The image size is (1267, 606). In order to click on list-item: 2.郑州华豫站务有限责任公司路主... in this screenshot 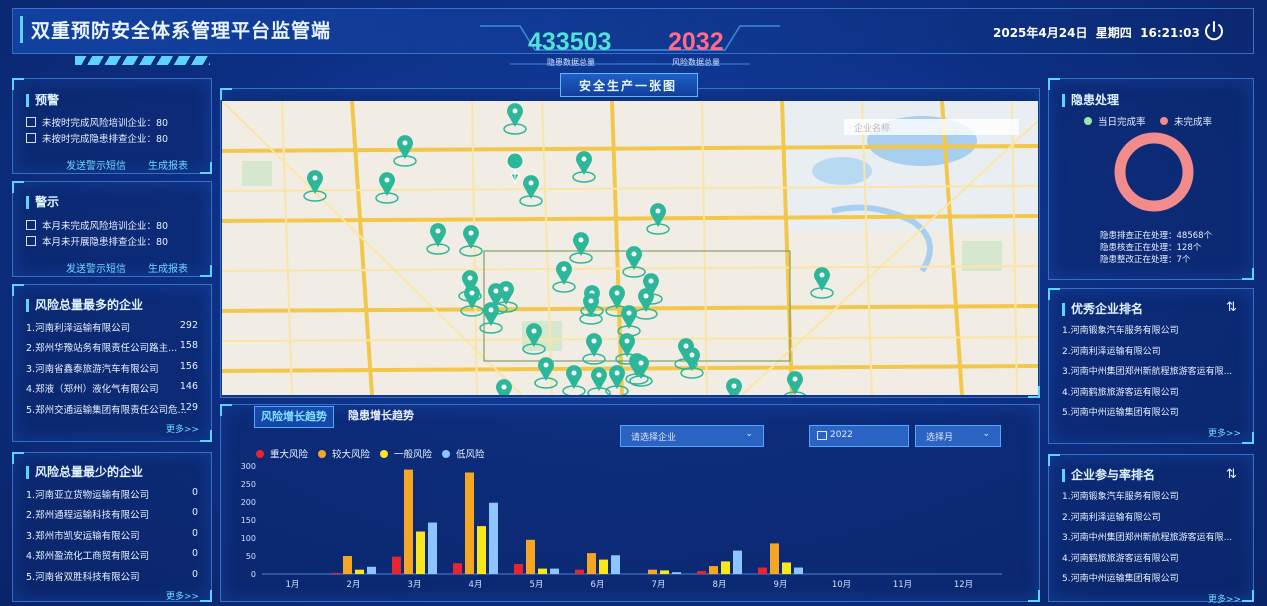, I will do `click(101, 347)`.